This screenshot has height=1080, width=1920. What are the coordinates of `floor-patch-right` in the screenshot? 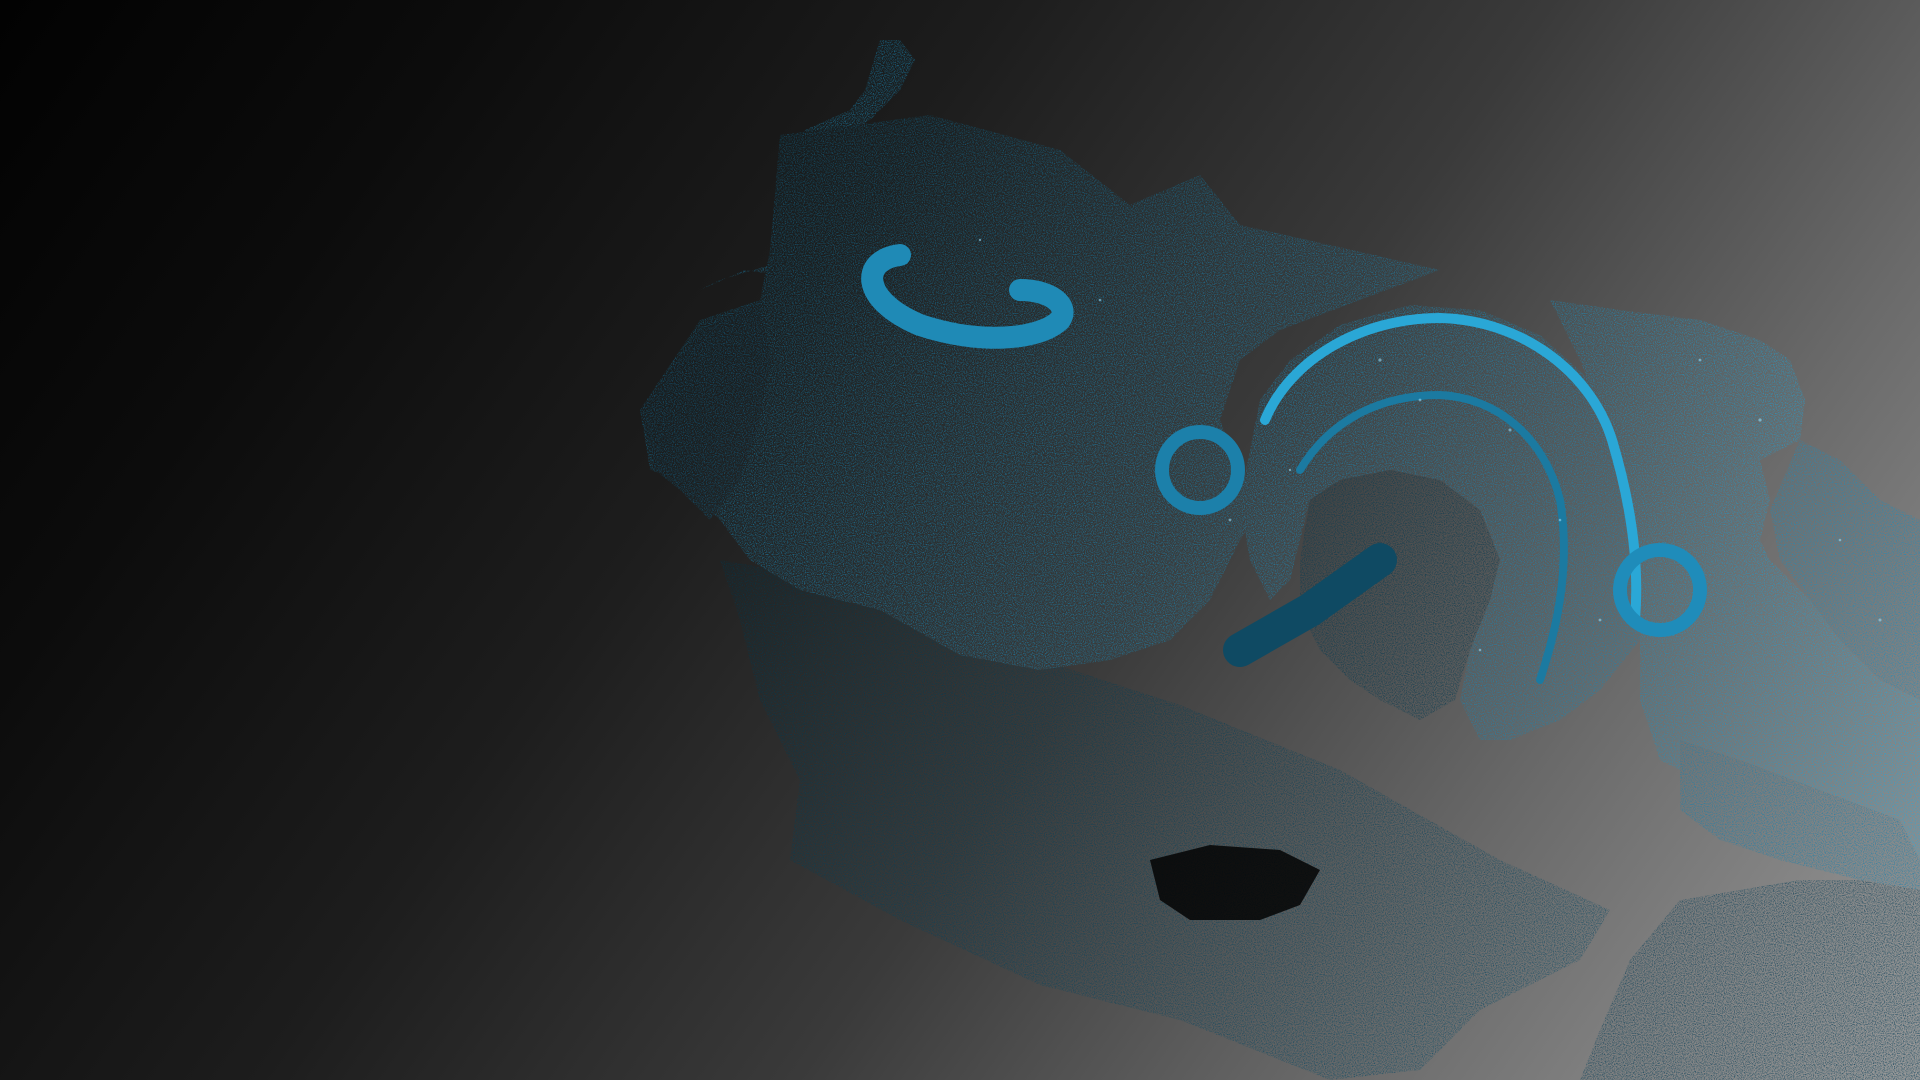 It's located at (1750, 980).